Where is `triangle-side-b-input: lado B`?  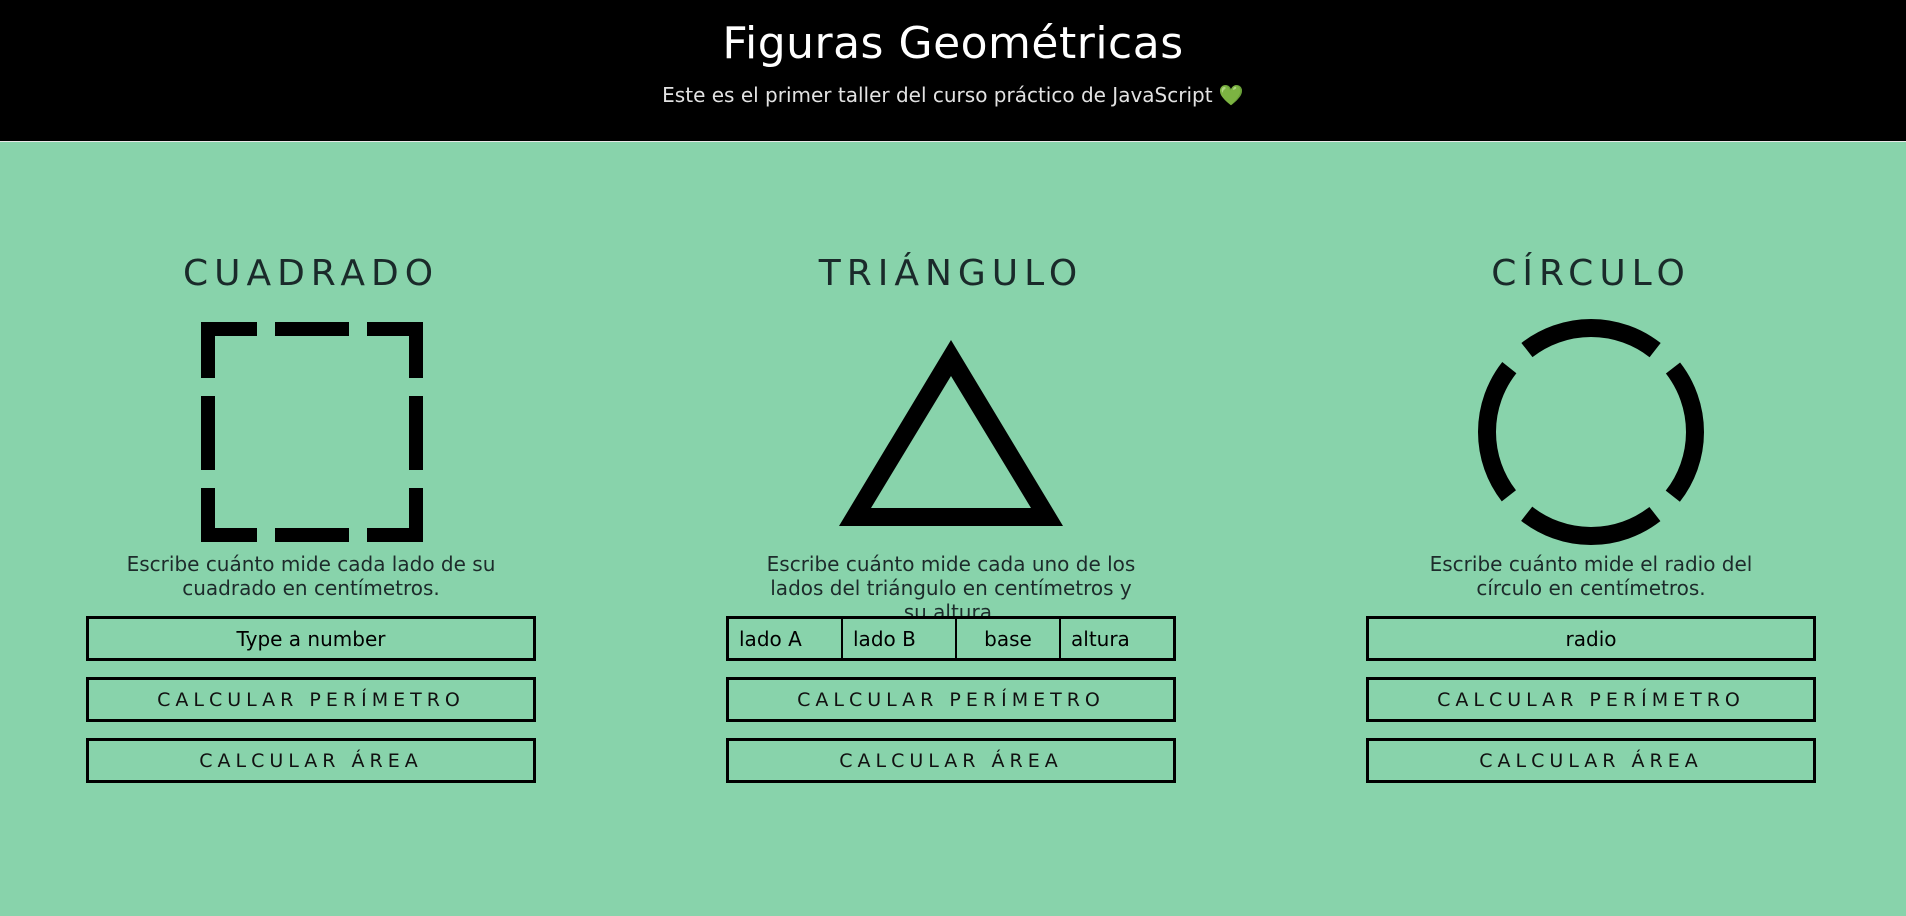
triangle-side-b-input: lado B is located at coordinates (899, 638).